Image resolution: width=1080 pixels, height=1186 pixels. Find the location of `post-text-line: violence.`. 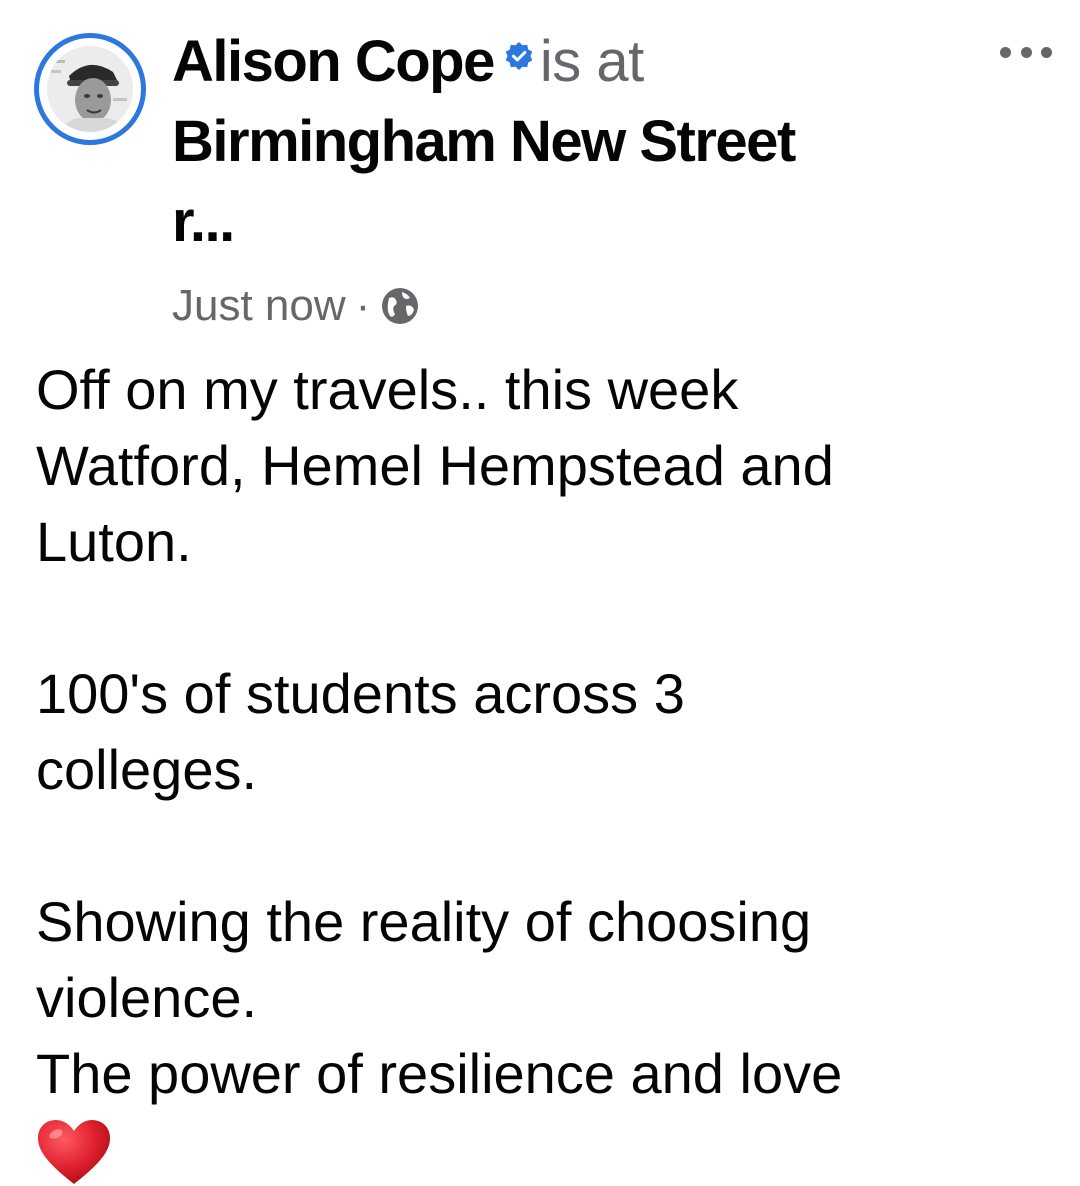

post-text-line: violence. is located at coordinates (147, 997).